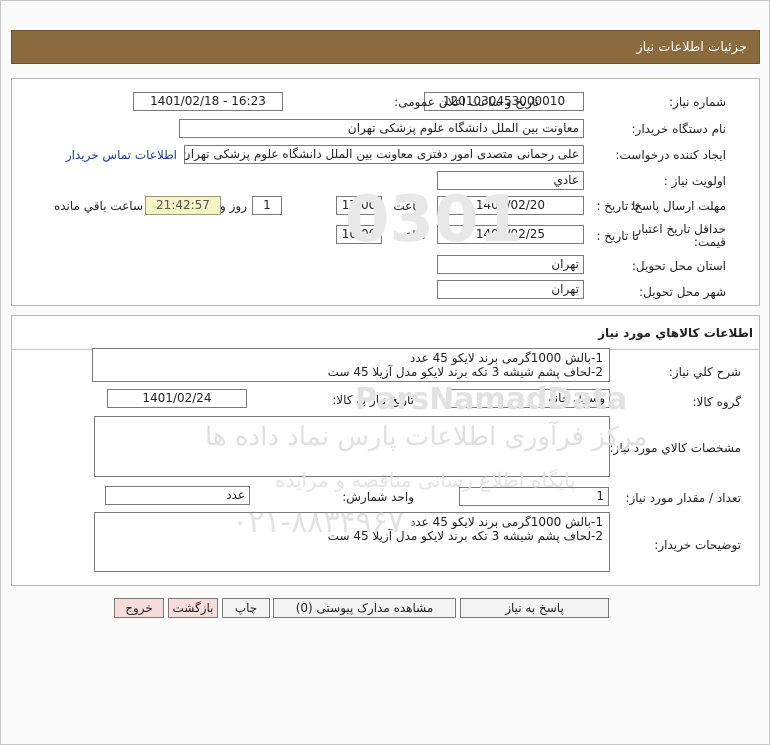  Describe the element at coordinates (697, 545) in the screenshot. I see `buyer-notes-label: توضیحات خریدار:` at that location.